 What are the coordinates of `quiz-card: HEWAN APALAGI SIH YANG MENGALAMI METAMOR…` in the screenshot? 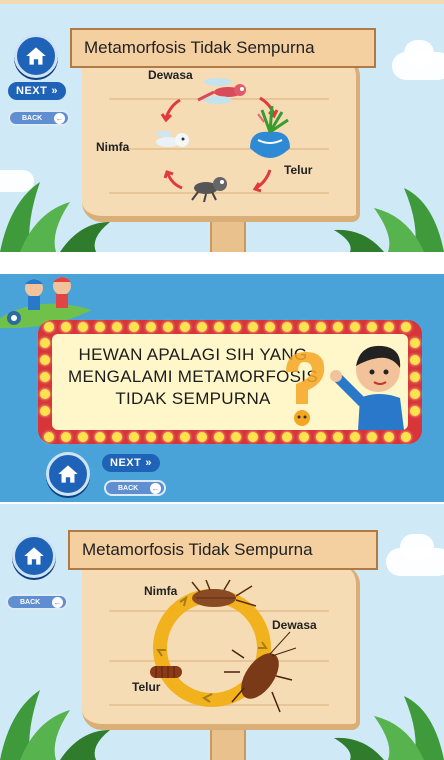 It's located at (230, 382).